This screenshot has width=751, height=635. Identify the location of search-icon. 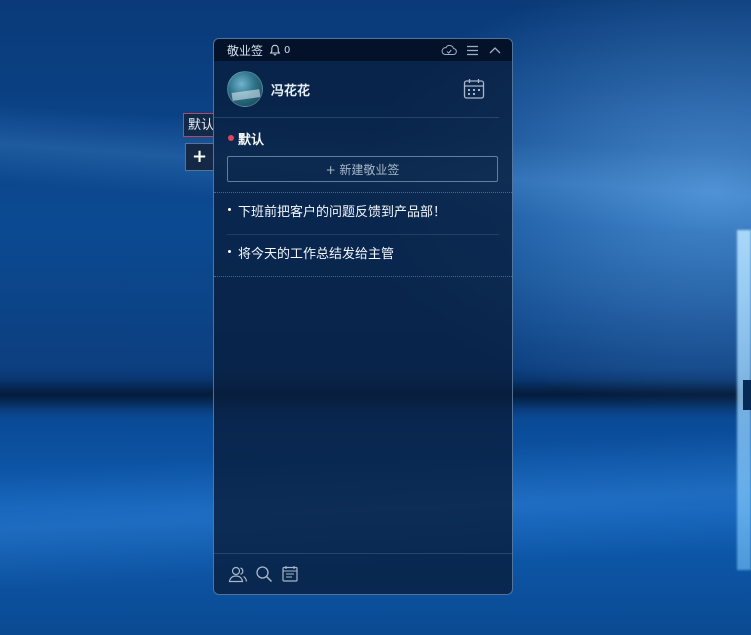
(264, 574).